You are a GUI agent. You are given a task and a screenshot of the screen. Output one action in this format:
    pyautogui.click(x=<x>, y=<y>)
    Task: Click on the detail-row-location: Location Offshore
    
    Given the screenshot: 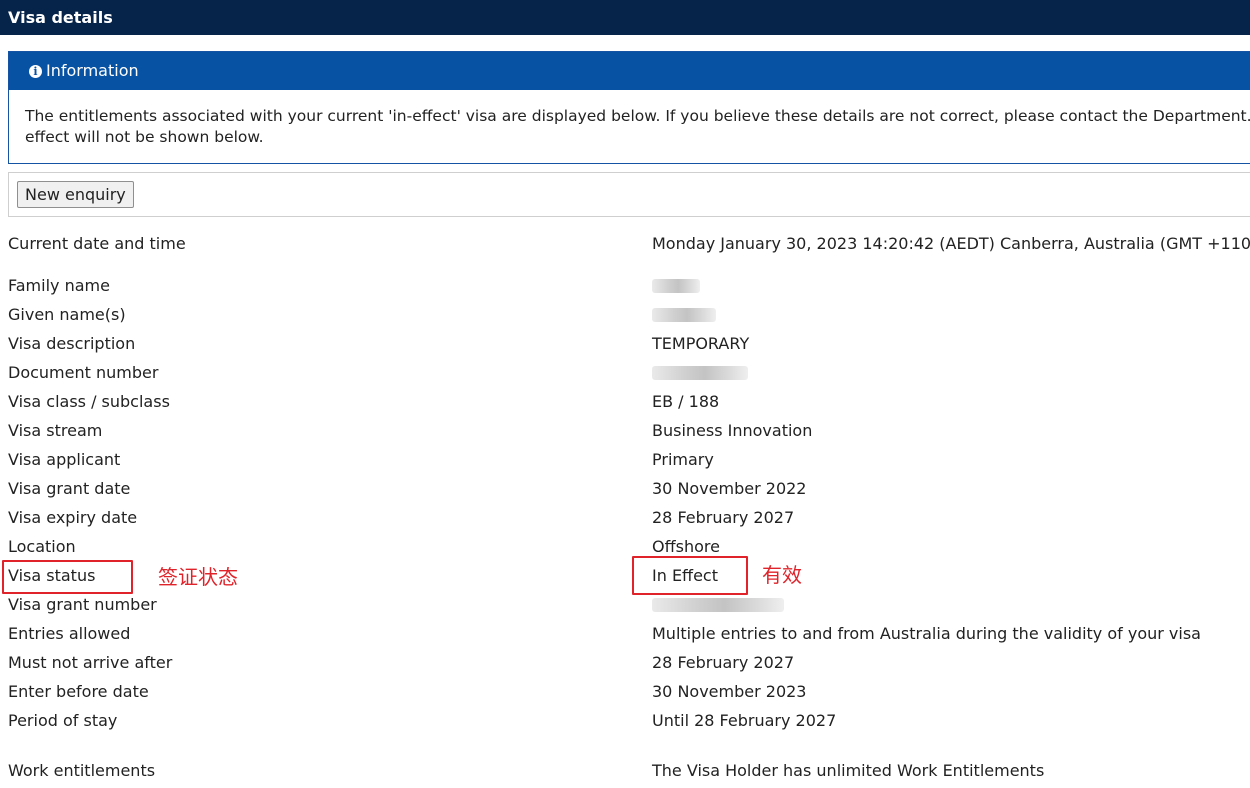 What is the action you would take?
    pyautogui.click(x=628, y=547)
    